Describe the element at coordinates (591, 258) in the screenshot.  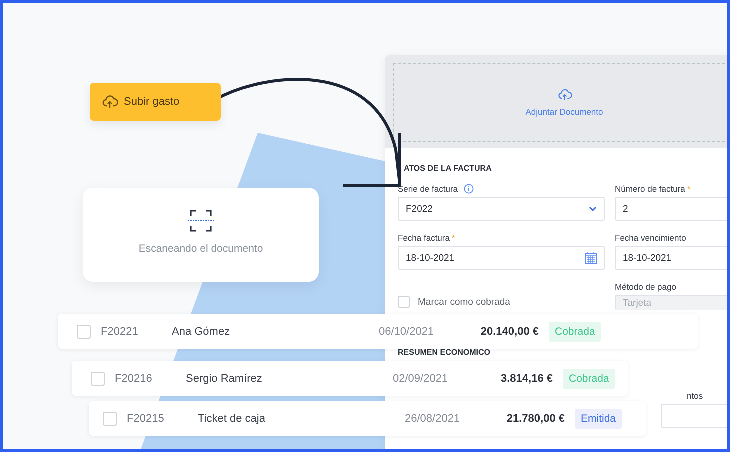
I see `calendar-icon` at that location.